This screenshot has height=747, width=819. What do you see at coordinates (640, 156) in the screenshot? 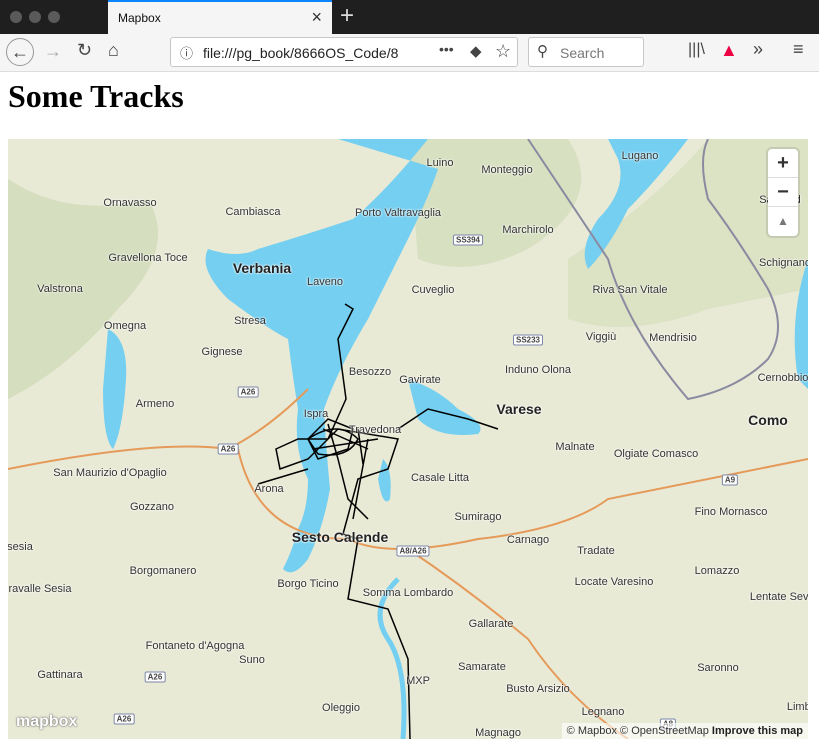
I see `place-label: Lugano` at bounding box center [640, 156].